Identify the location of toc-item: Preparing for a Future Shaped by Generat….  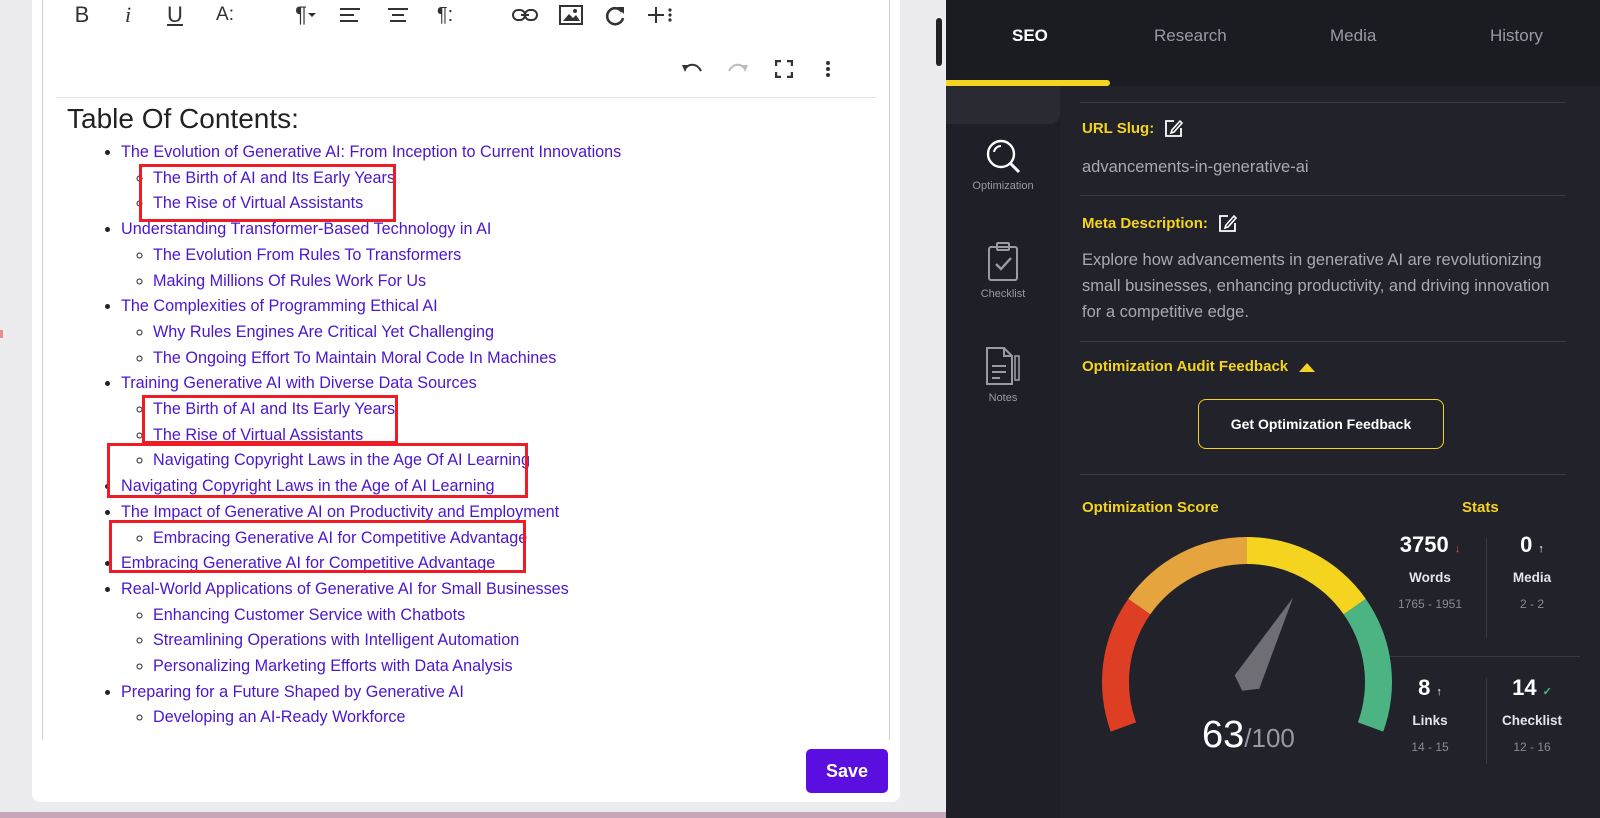
(494, 705).